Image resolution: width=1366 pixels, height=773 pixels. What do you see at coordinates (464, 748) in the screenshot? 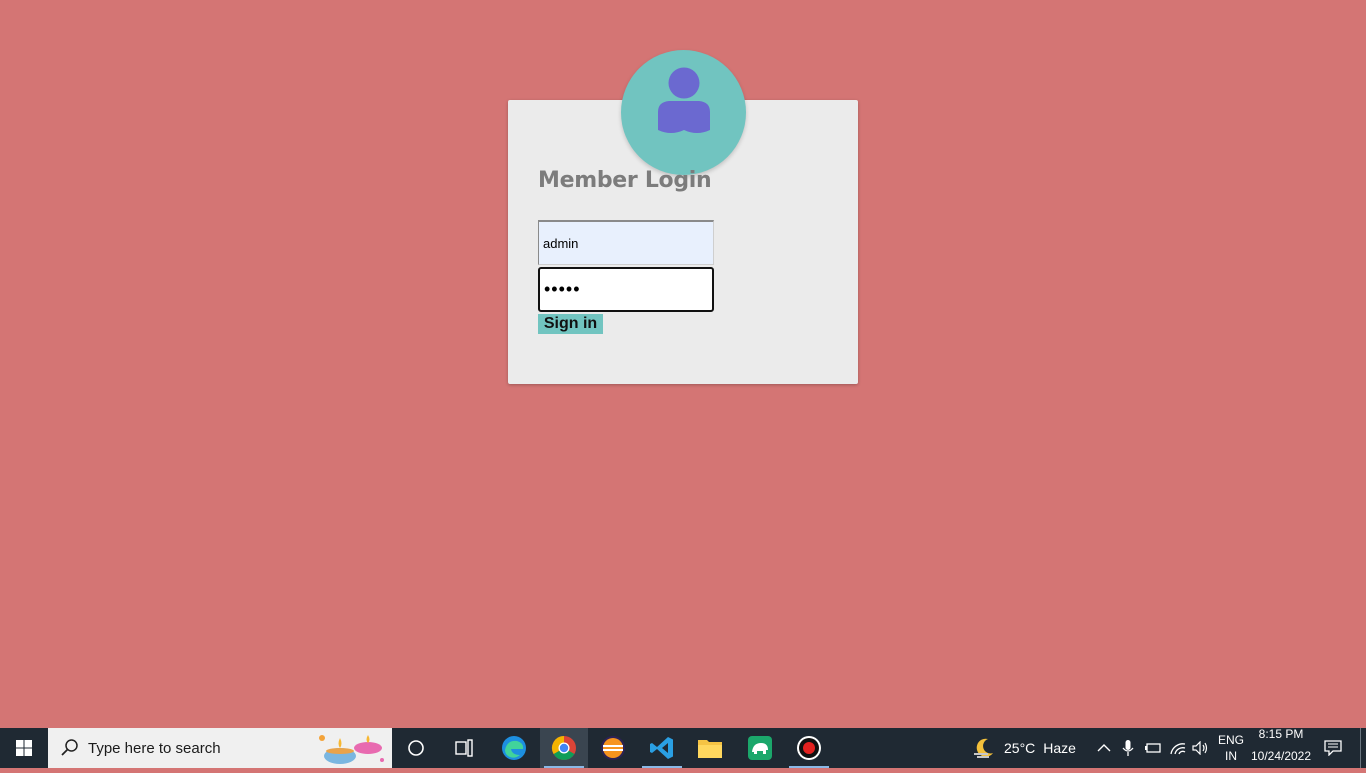
I see `task-view-icon` at bounding box center [464, 748].